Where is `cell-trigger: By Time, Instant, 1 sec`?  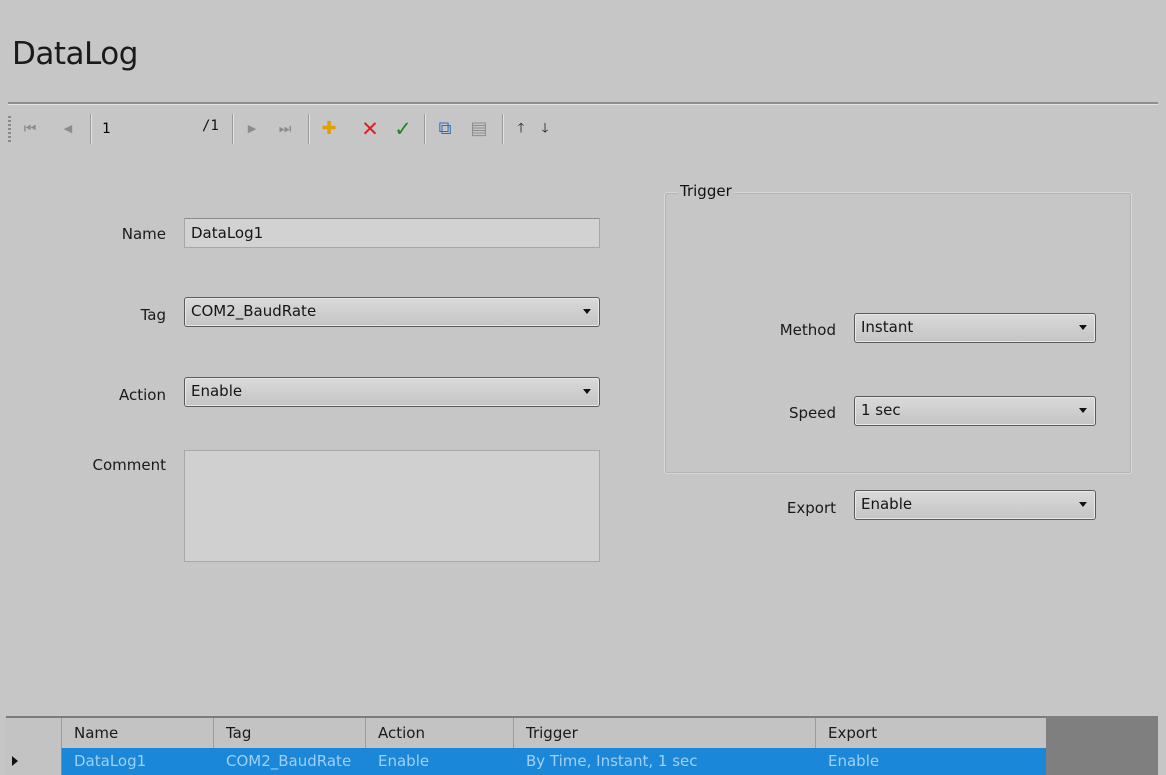
cell-trigger: By Time, Instant, 1 sec is located at coordinates (612, 761).